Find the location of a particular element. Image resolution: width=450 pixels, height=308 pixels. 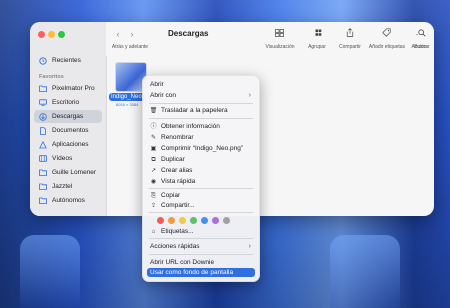

sidebar-section-favorites: Favoritos is located at coordinates (51, 77).